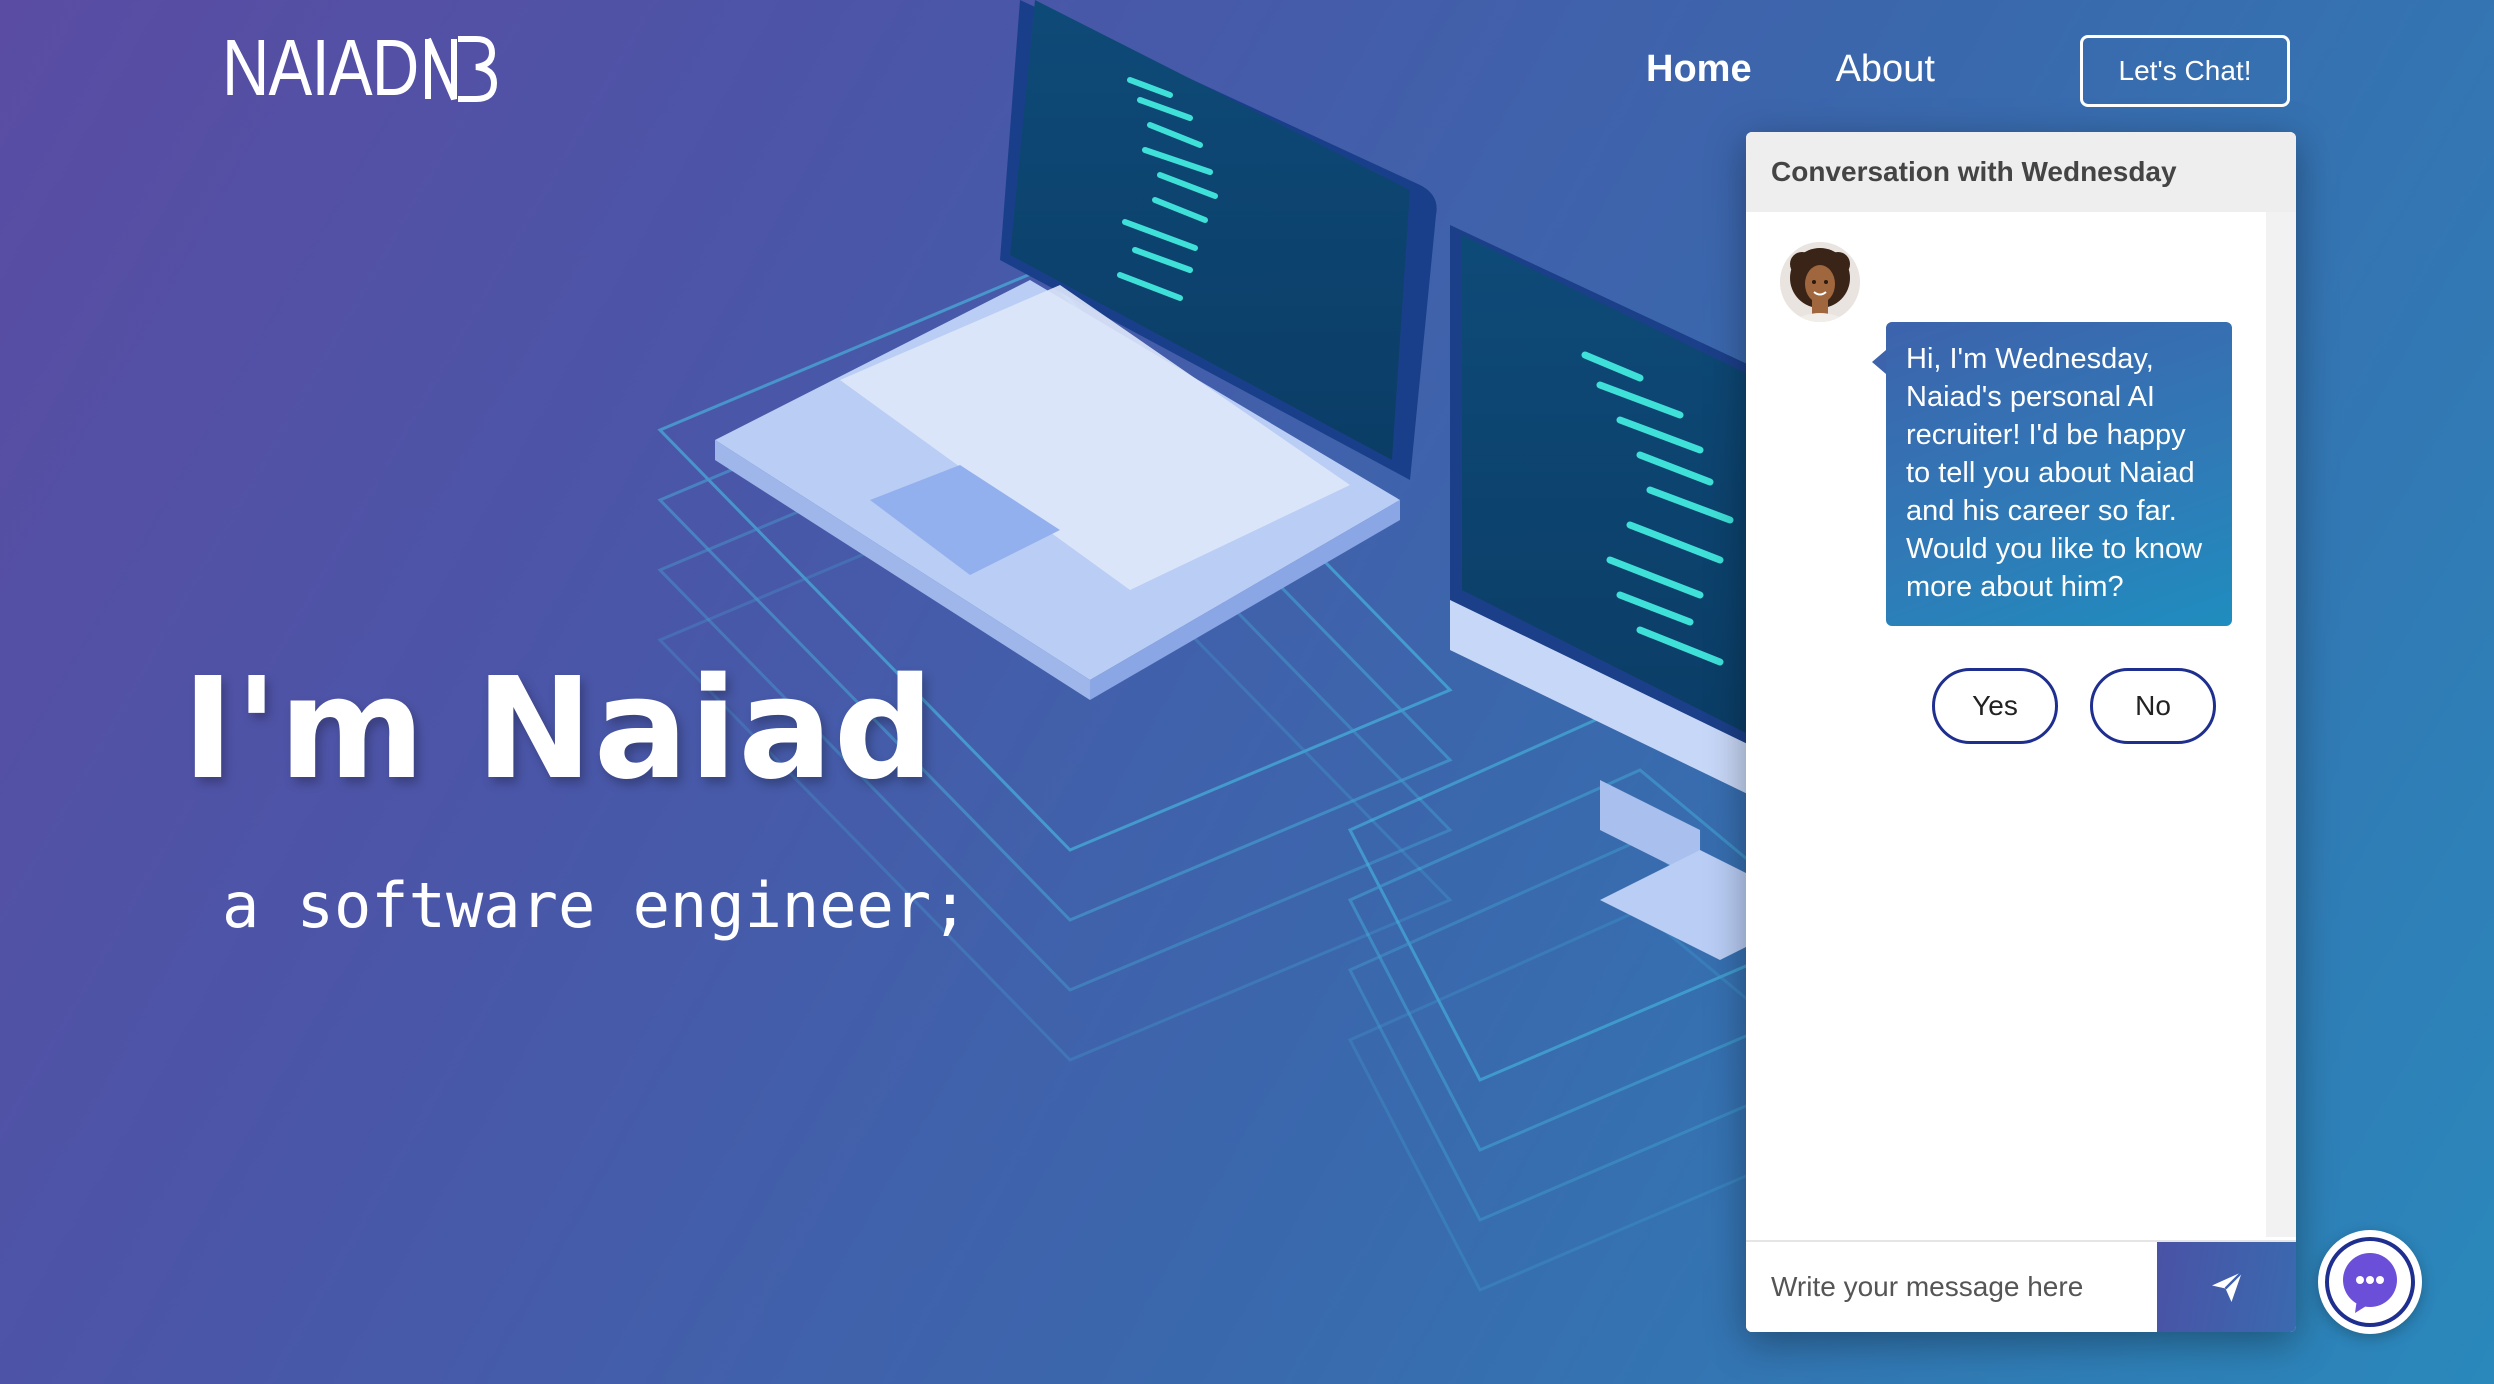  Describe the element at coordinates (320, 67) in the screenshot. I see `brand-name: NAIAD` at that location.